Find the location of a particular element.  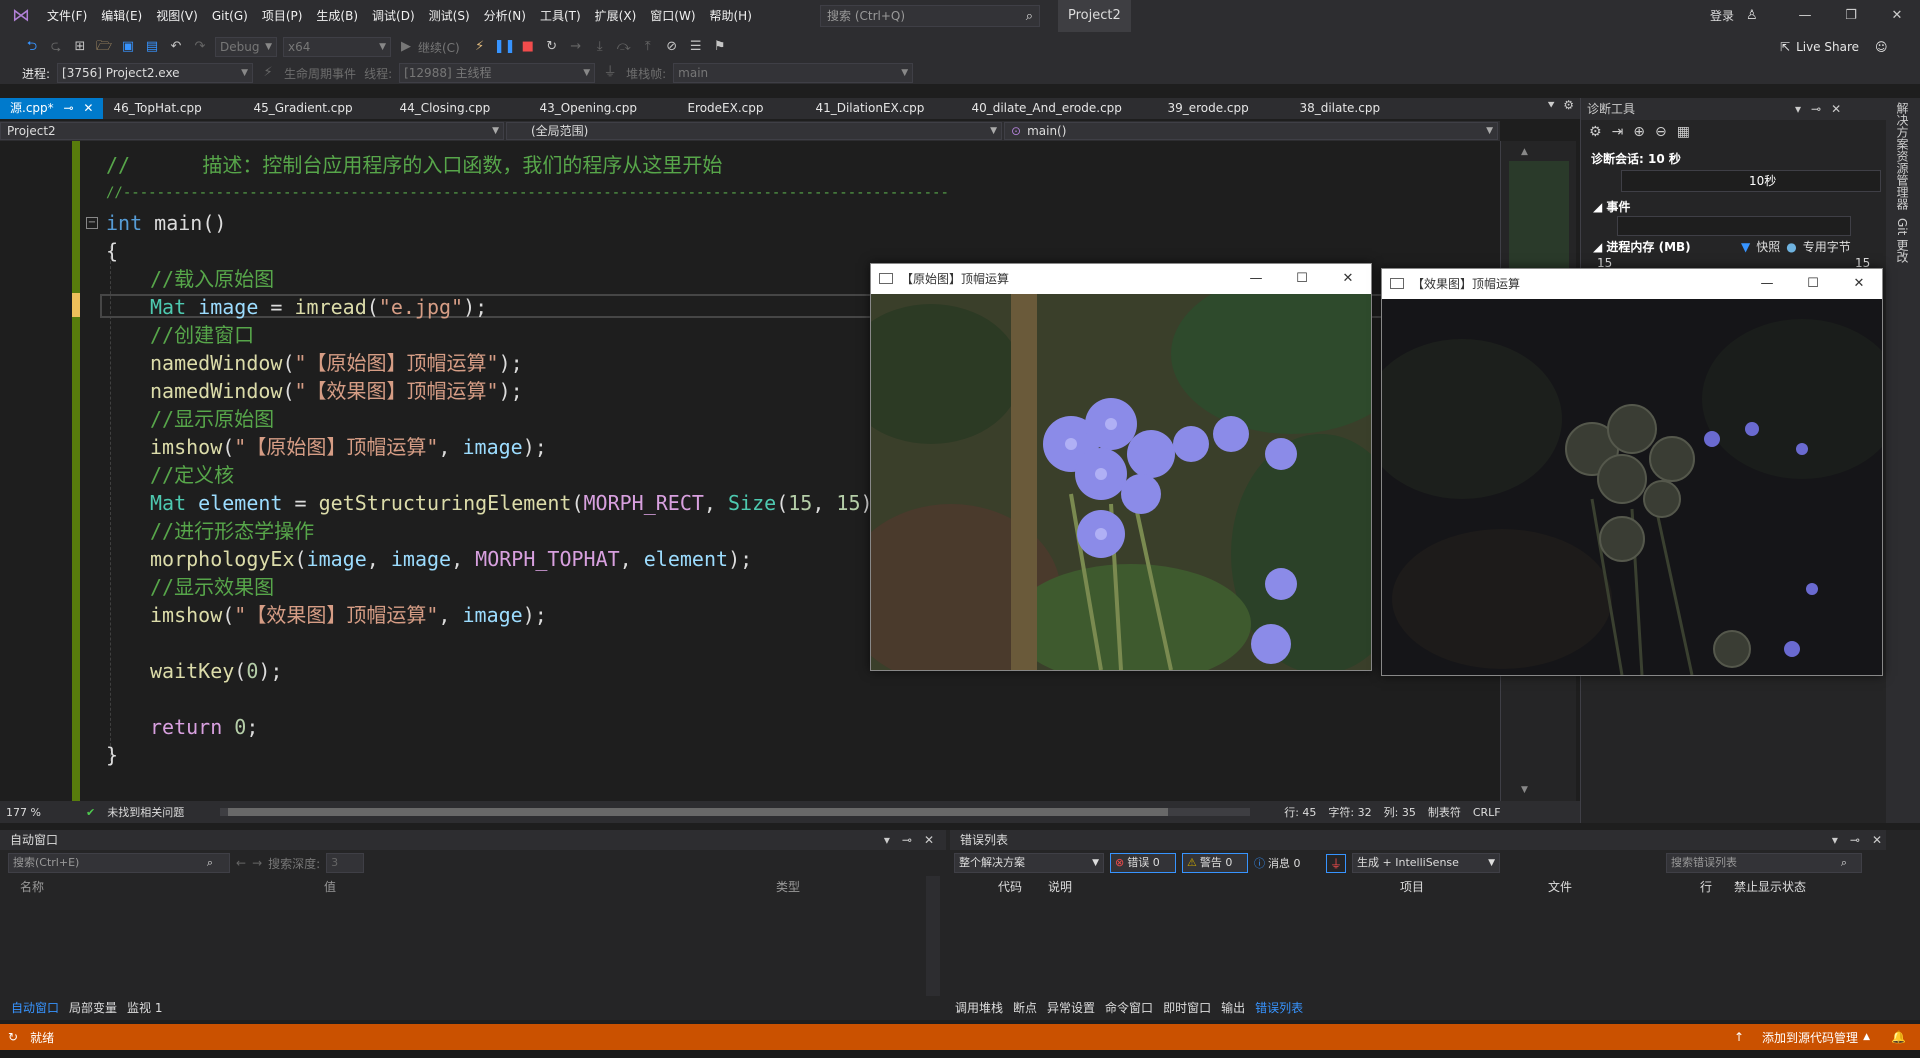

warnings-filter-button: ⚠ 警告 0 is located at coordinates (1215, 863).